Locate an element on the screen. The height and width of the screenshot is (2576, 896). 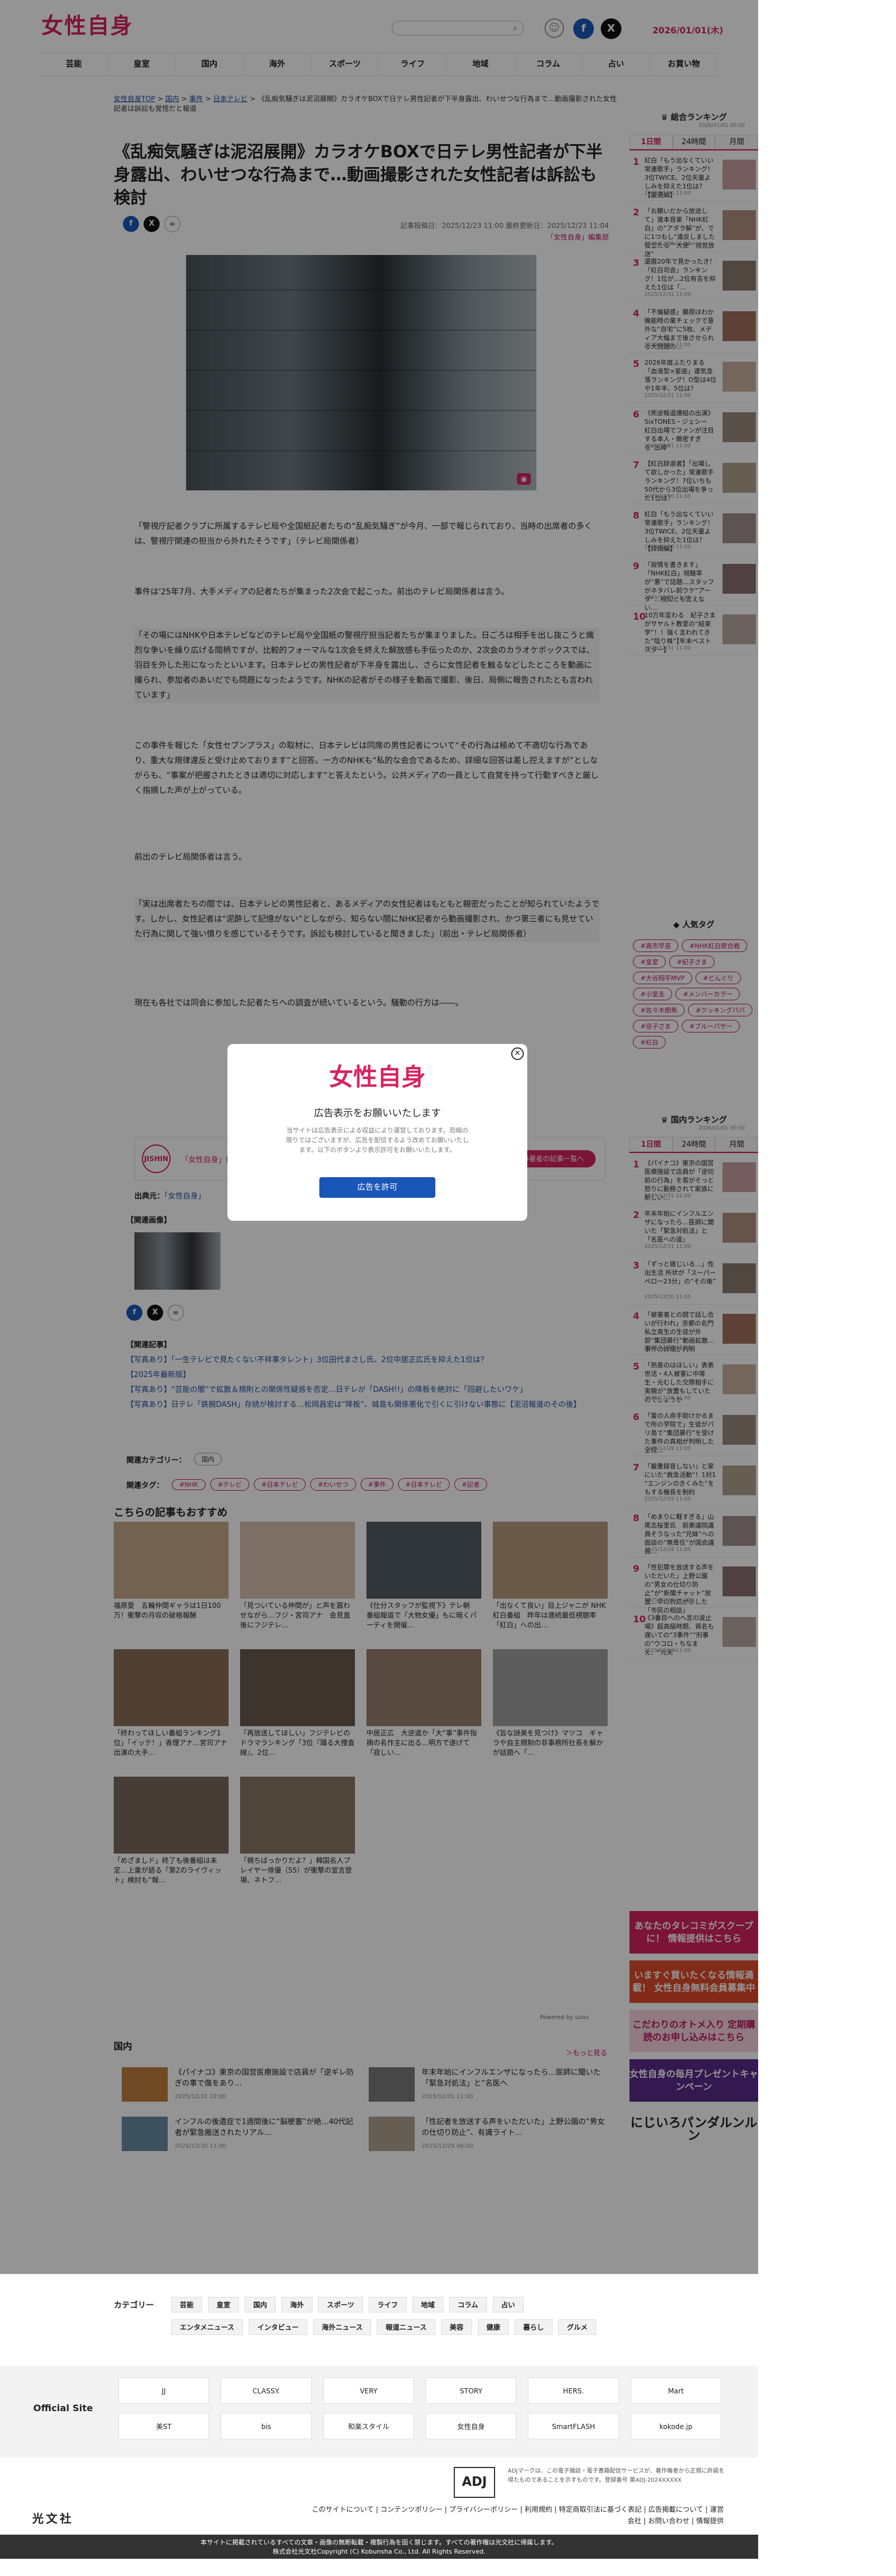
official-site-link: SmartFLASH is located at coordinates (573, 2426).